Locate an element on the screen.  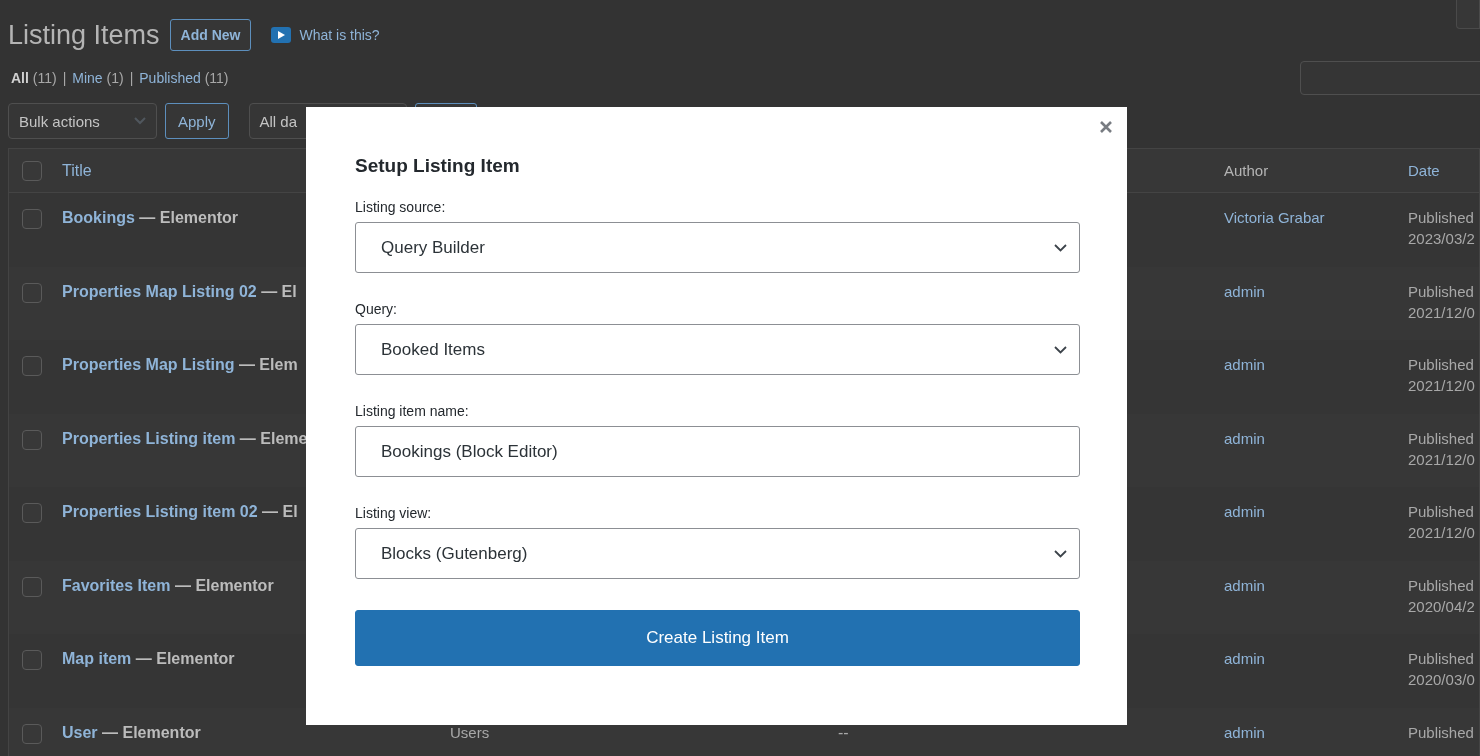
input-field: Bookings (Block Editor) is located at coordinates (717, 451).